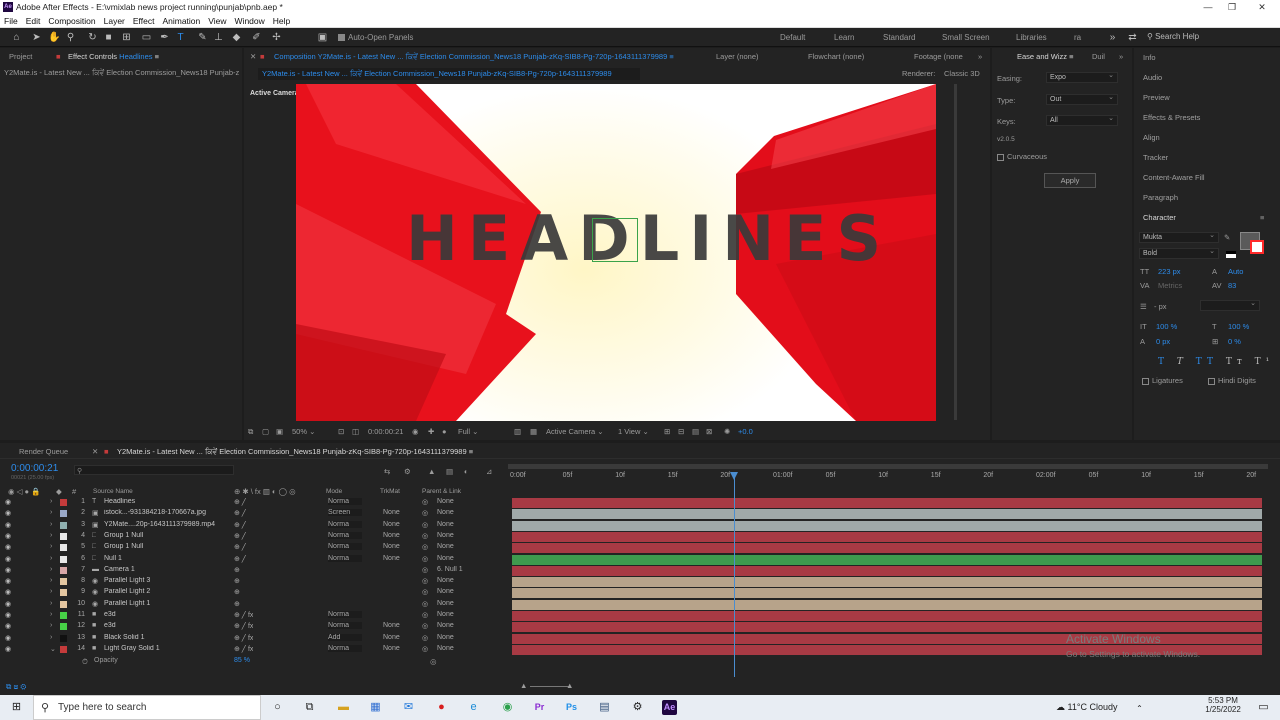 The image size is (1280, 720). Describe the element at coordinates (844, 37) in the screenshot. I see `workspace-learn: Learn` at that location.